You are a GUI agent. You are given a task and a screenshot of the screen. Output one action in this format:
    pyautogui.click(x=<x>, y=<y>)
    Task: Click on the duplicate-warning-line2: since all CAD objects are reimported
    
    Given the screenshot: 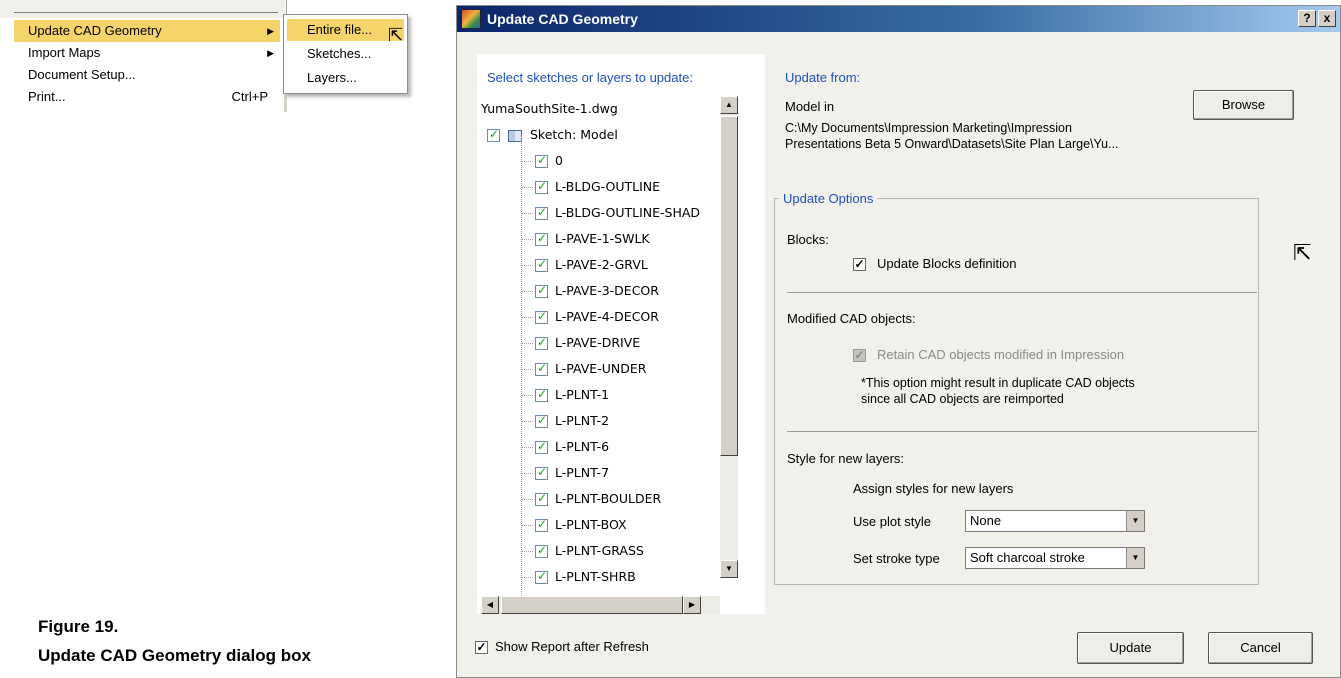 What is the action you would take?
    pyautogui.click(x=962, y=399)
    